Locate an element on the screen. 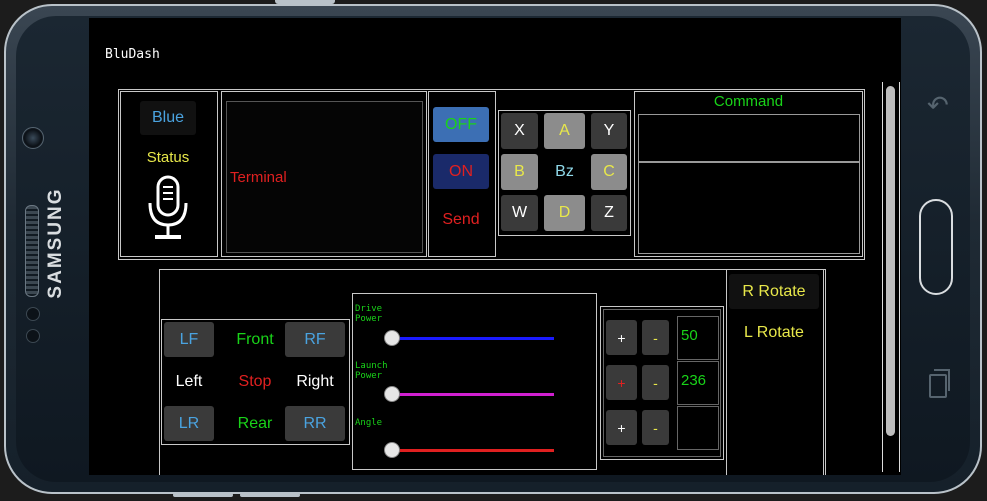  angle-track is located at coordinates (471, 450).